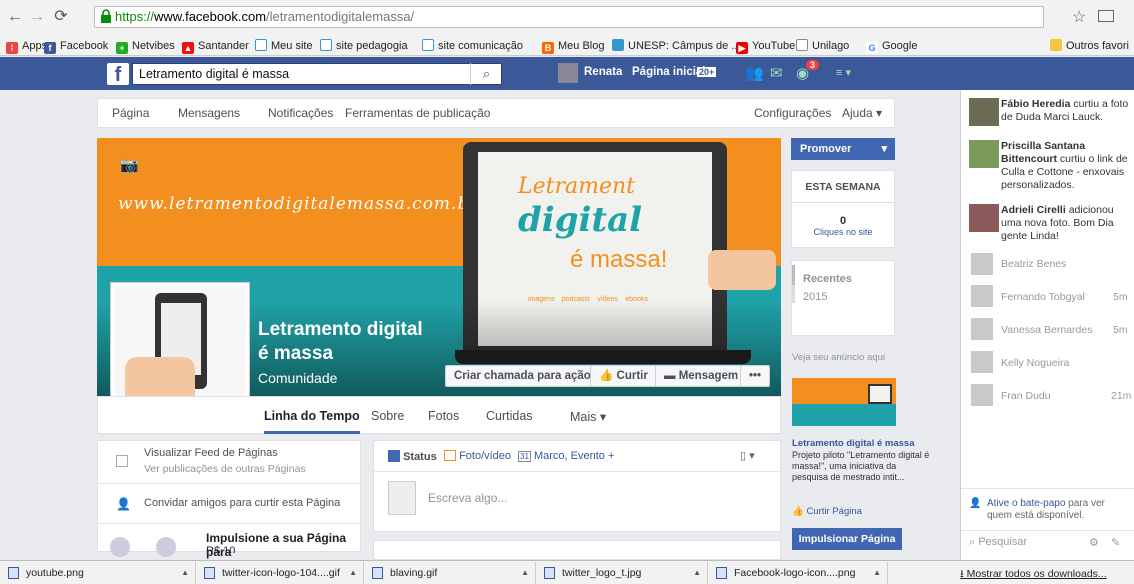 This screenshot has width=1134, height=584. What do you see at coordinates (838, 357) in the screenshot?
I see `ad-title: Veja seu anúncio aqui` at bounding box center [838, 357].